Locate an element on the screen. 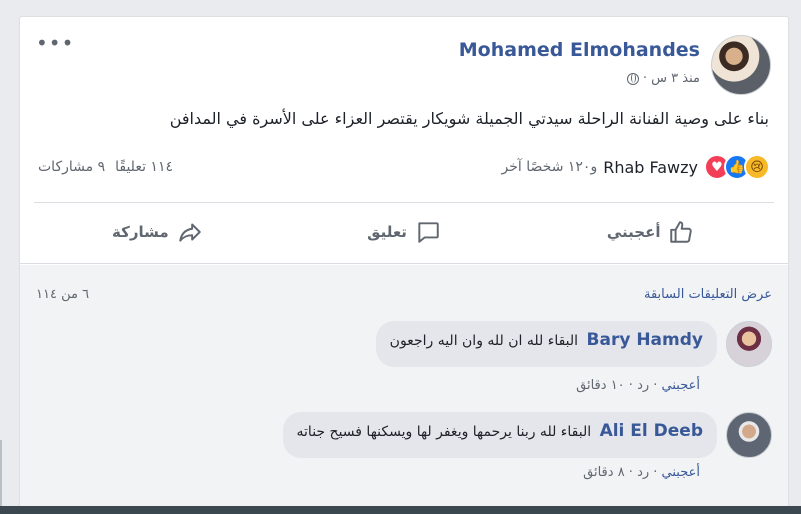 This screenshot has height=514, width=801. comments-page-count: ٦ من ١١٤ is located at coordinates (63, 294).